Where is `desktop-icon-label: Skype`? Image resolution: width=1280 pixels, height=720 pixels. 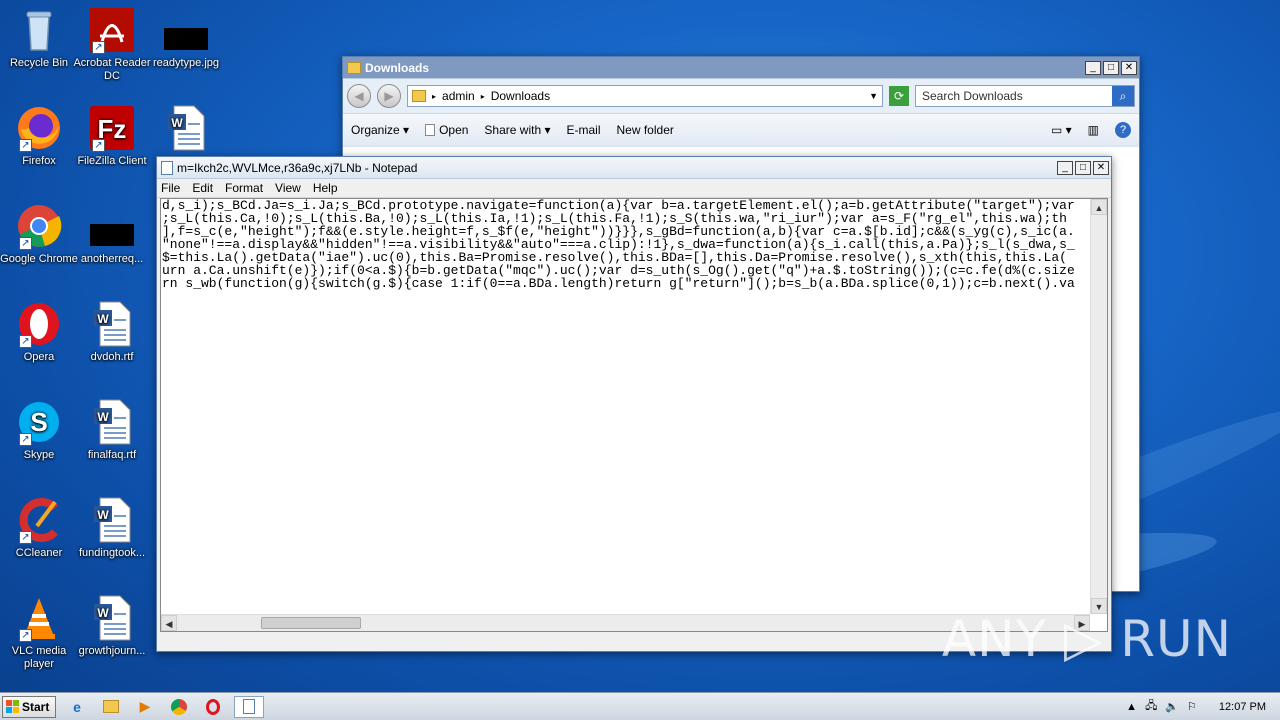 desktop-icon-label: Skype is located at coordinates (39, 455).